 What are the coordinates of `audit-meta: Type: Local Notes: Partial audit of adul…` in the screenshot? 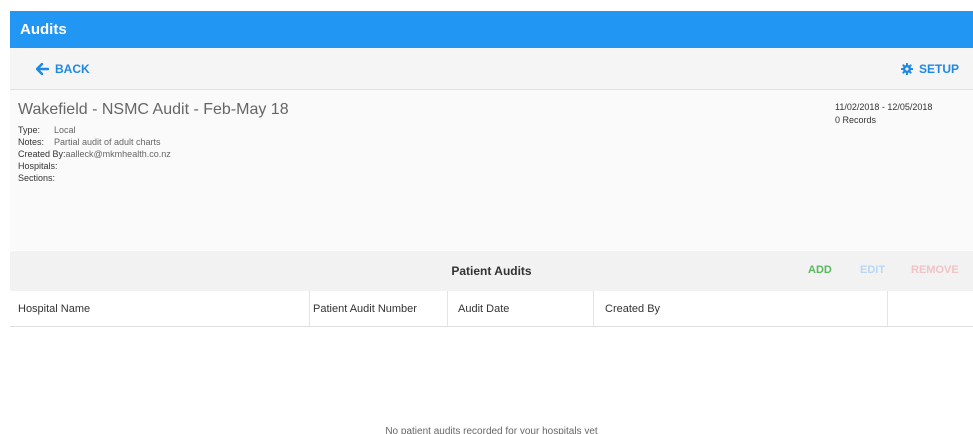 It's located at (94, 154).